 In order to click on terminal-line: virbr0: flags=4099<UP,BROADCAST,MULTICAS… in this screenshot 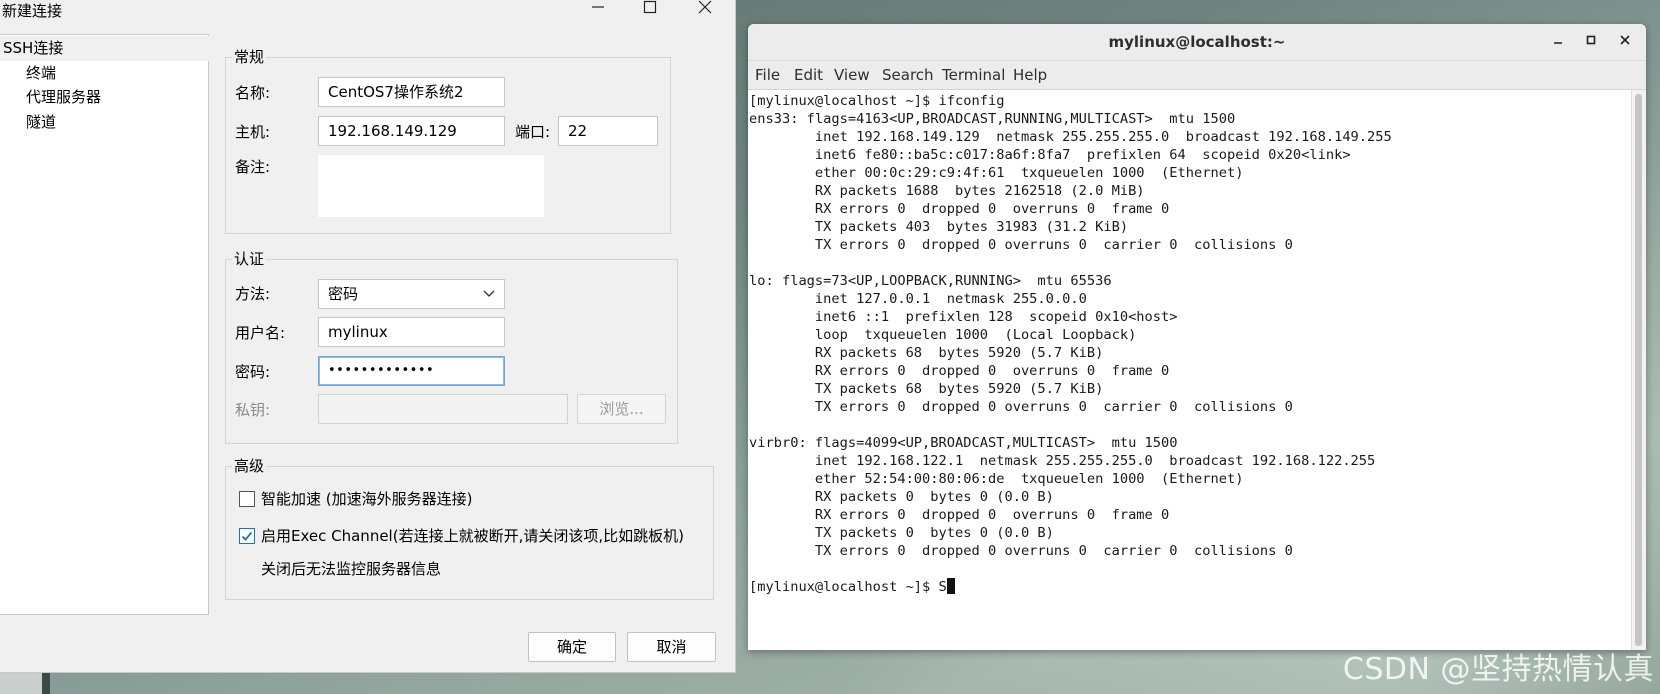, I will do `click(963, 443)`.